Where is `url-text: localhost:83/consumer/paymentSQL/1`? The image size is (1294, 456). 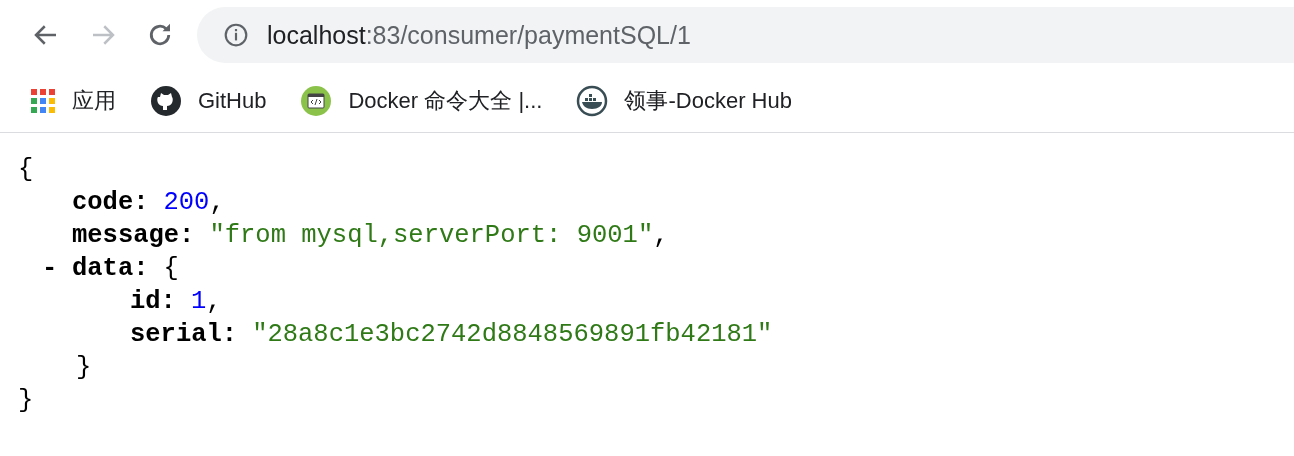 url-text: localhost:83/consumer/paymentSQL/1 is located at coordinates (479, 35).